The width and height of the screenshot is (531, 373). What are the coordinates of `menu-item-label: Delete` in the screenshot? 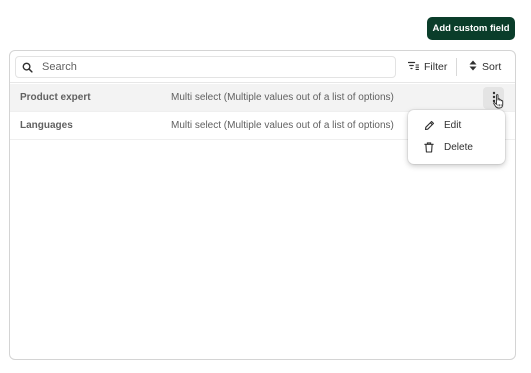 It's located at (458, 147).